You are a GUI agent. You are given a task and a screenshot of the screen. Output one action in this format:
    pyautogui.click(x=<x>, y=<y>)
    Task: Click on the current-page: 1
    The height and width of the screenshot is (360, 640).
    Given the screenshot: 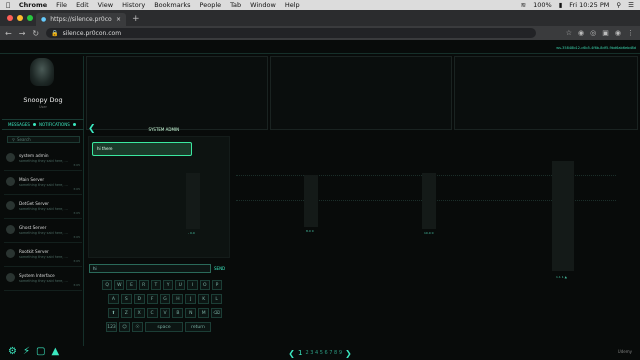 What is the action you would take?
    pyautogui.click(x=300, y=353)
    